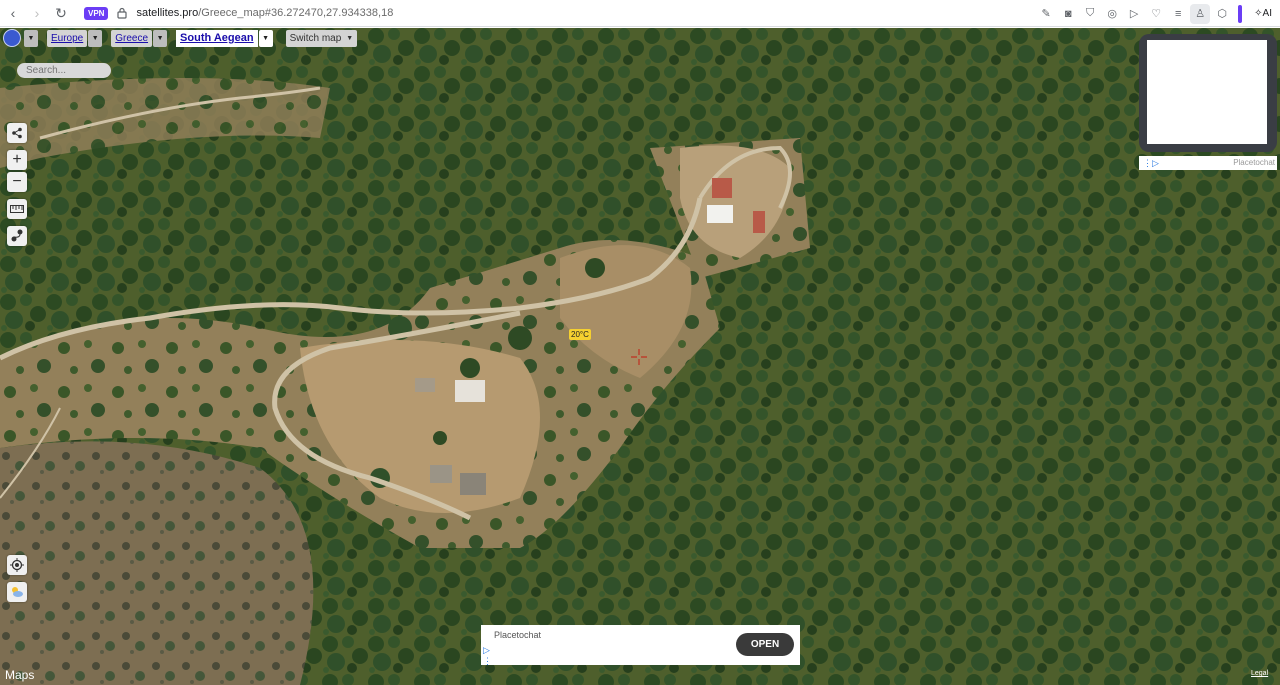 The width and height of the screenshot is (1280, 685). What do you see at coordinates (487, 656) in the screenshot?
I see `ad-choices-icon: ▷ ⋮` at bounding box center [487, 656].